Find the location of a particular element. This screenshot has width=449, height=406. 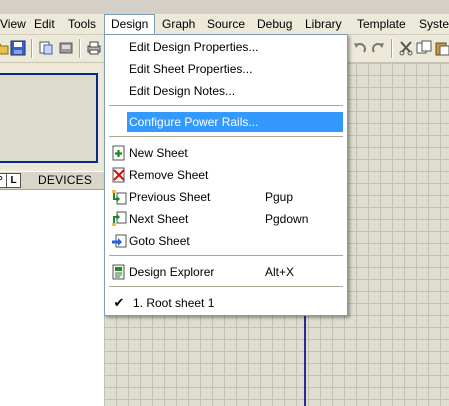

export-icon is located at coordinates (66, 48).